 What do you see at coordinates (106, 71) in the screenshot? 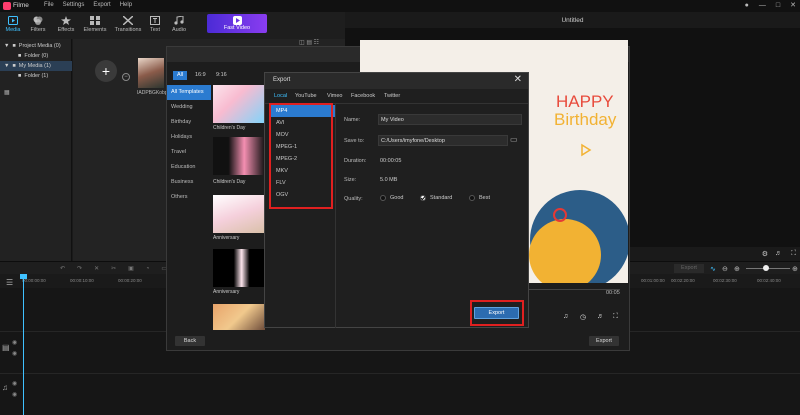
I see `add-media-button: +` at bounding box center [106, 71].